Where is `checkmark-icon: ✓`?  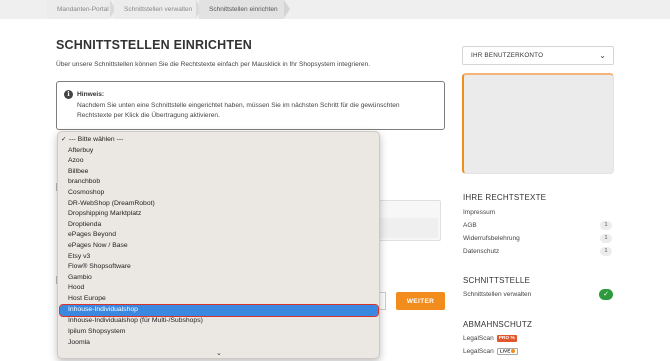 checkmark-icon: ✓ is located at coordinates (64, 139).